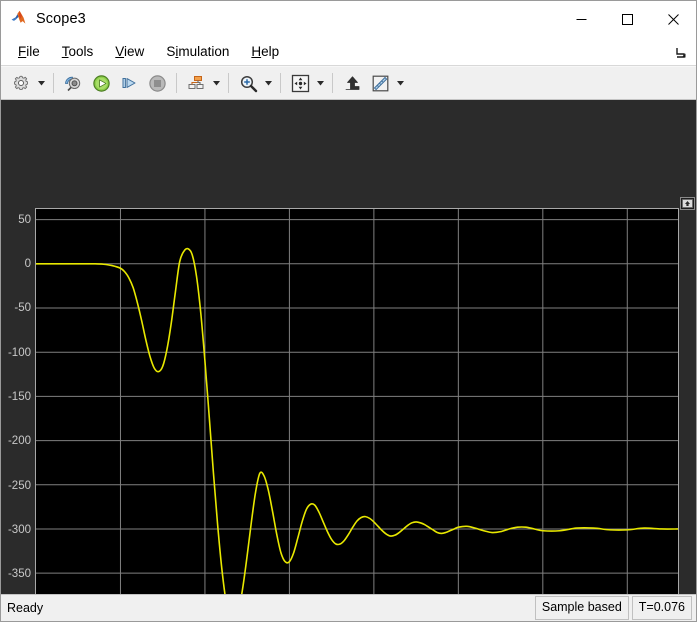 This screenshot has height=622, width=697. What do you see at coordinates (687, 203) in the screenshot?
I see `scroll-up-icon` at bounding box center [687, 203].